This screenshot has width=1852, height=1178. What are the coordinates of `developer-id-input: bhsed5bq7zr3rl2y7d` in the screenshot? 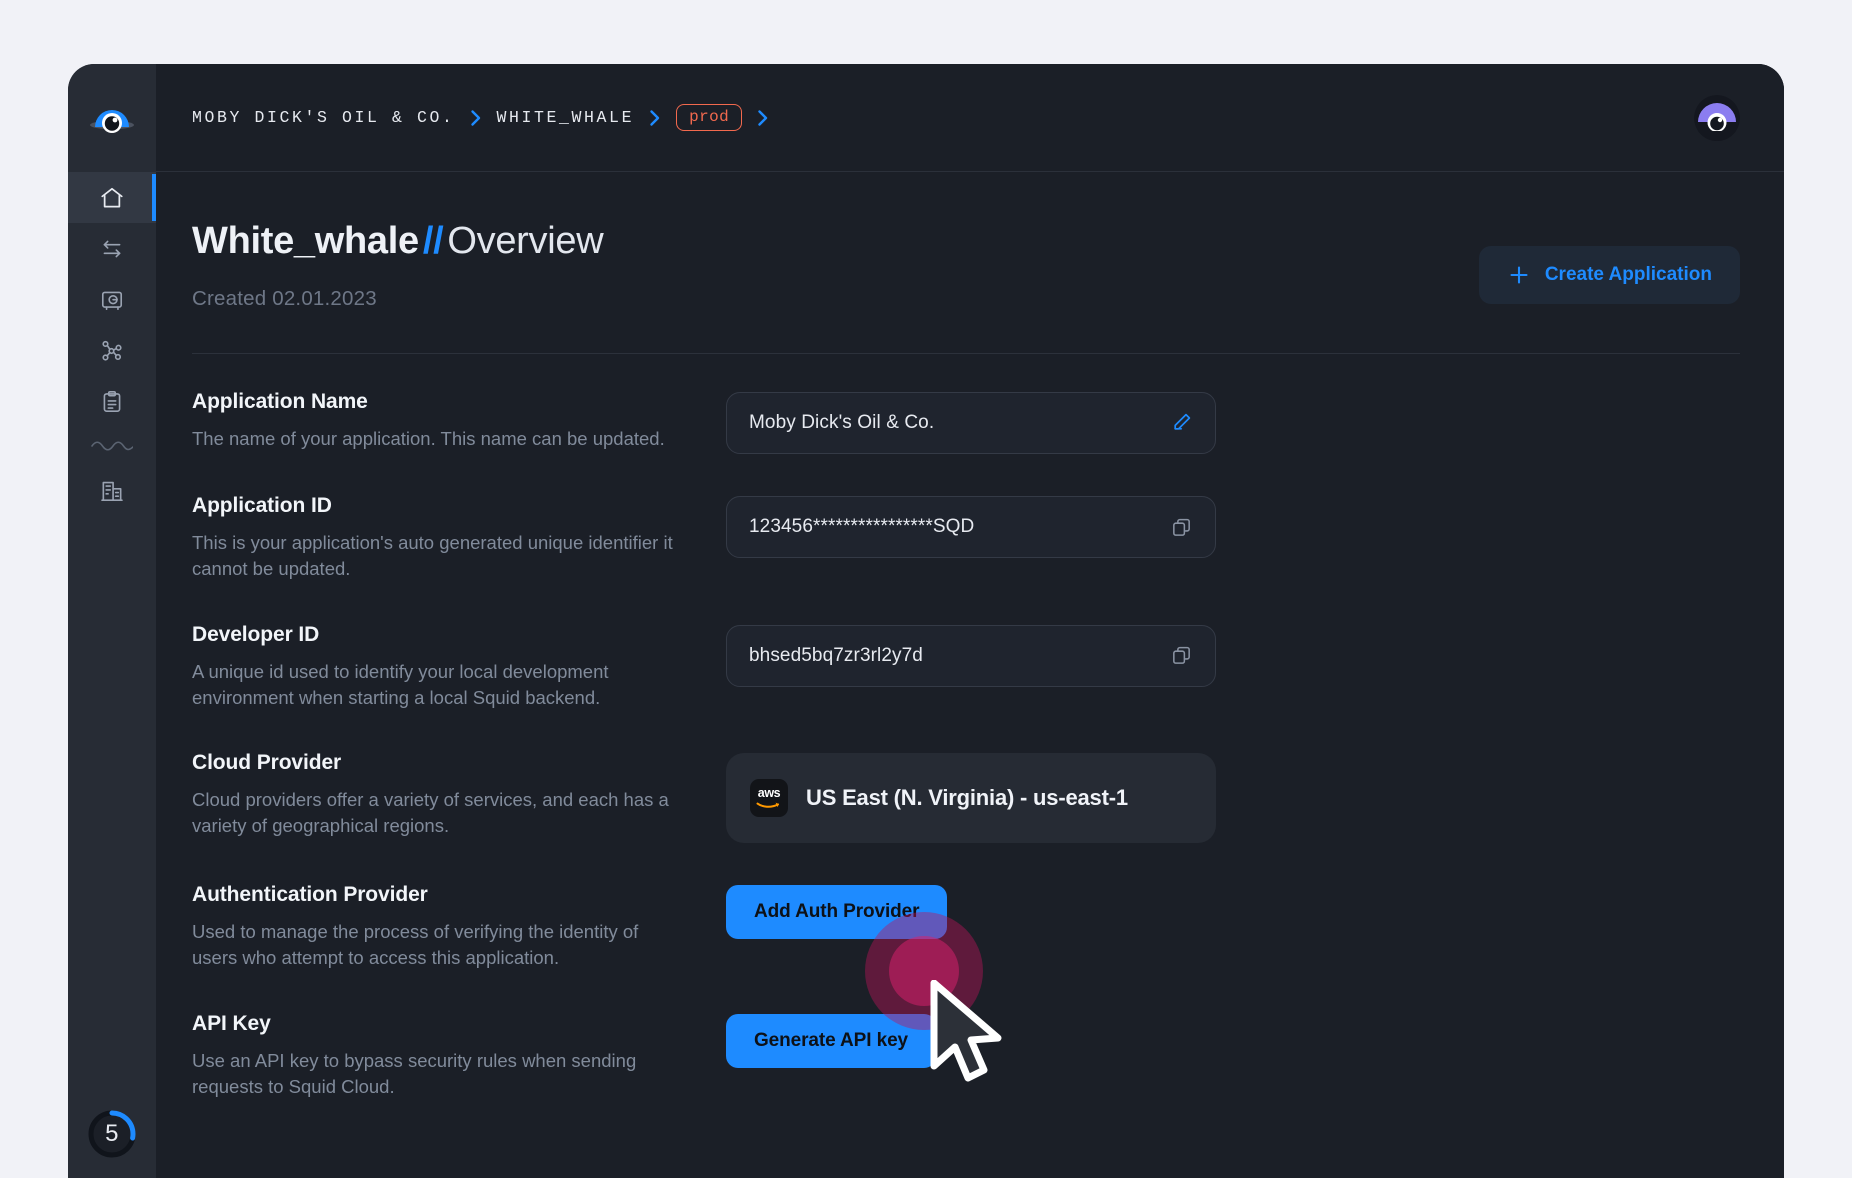 It's located at (971, 655).